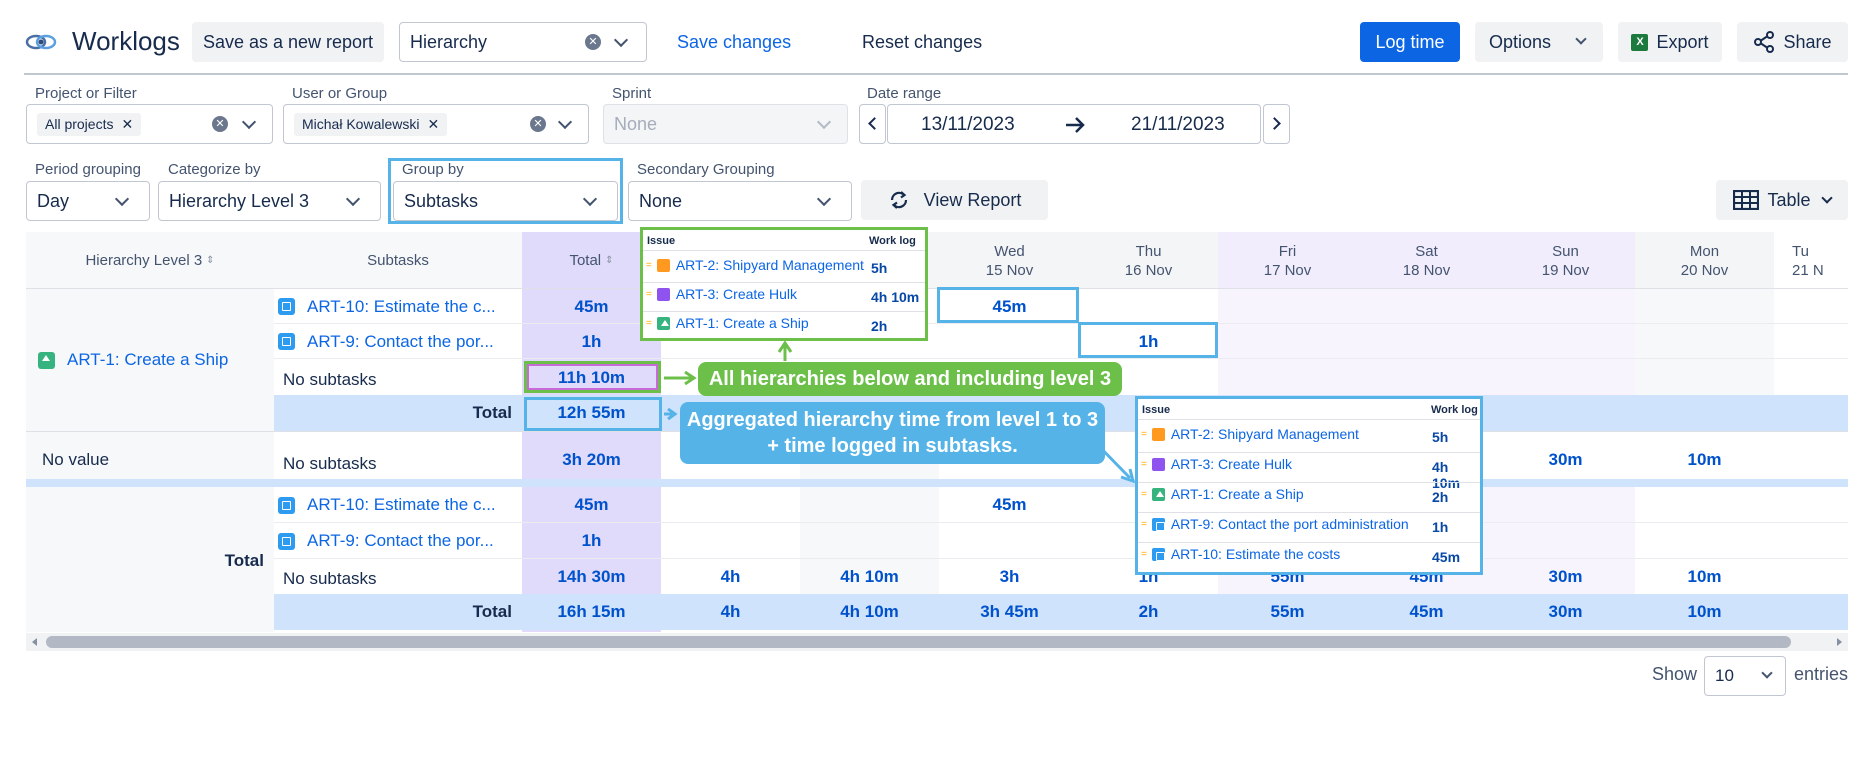  Describe the element at coordinates (1724, 675) in the screenshot. I see `entries-value: 10` at that location.